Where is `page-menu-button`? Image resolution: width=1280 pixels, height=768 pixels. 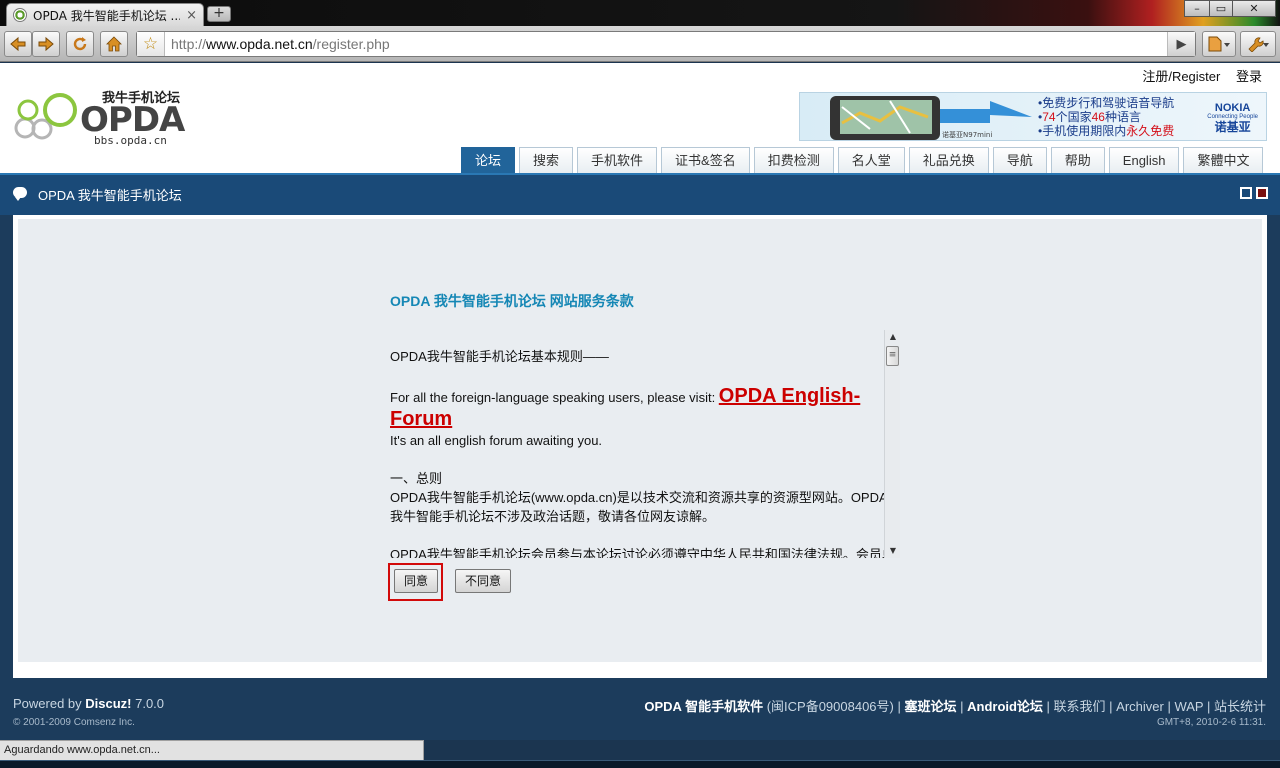
page-menu-button is located at coordinates (1219, 44).